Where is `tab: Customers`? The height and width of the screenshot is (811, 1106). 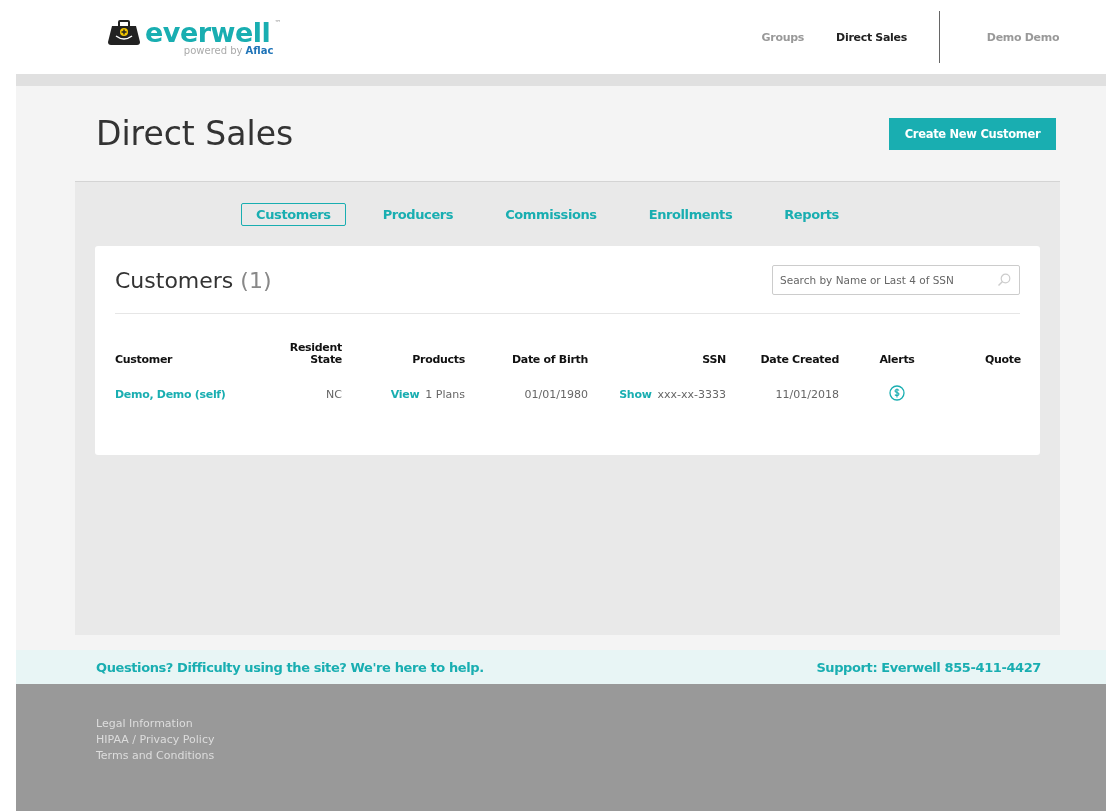
tab: Customers is located at coordinates (293, 214).